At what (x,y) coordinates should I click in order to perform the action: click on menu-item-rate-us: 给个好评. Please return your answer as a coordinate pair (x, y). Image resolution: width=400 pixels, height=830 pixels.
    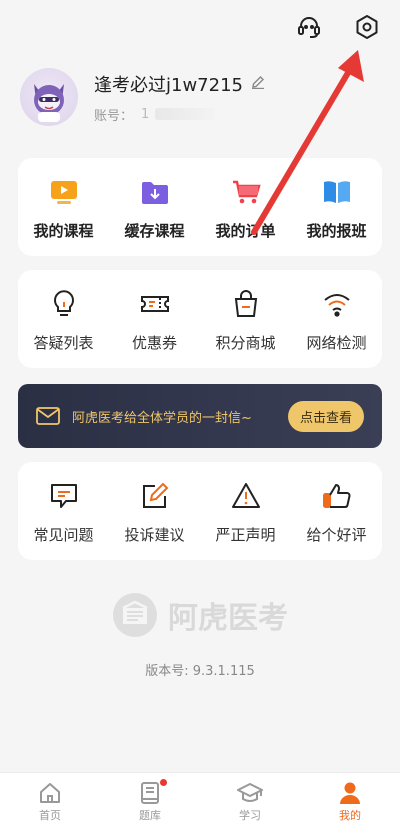
    Looking at the image, I should click on (337, 511).